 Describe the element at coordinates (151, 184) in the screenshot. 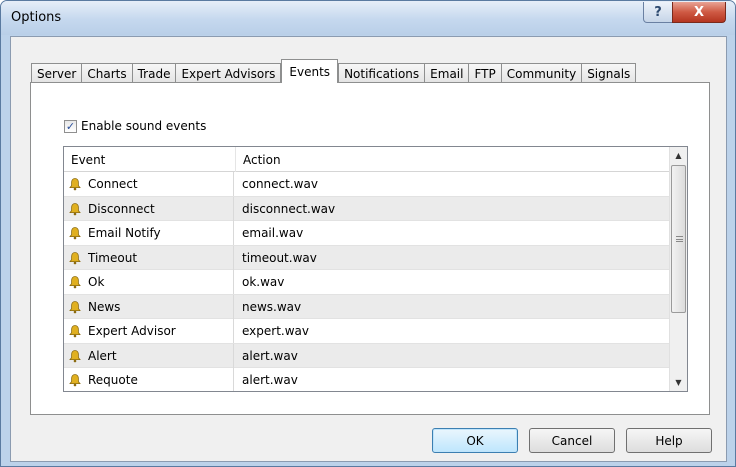

I see `event-cell: Connect` at that location.